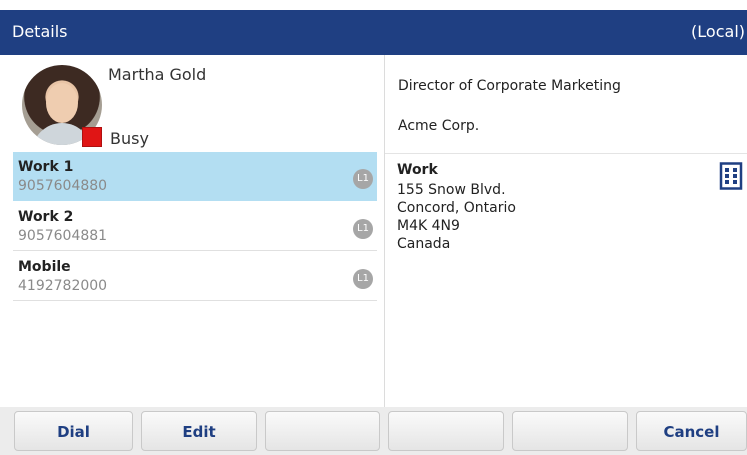 This screenshot has height=455, width=747. I want to click on number-row-work-2: Work 2 9057604881 L1, so click(195, 226).